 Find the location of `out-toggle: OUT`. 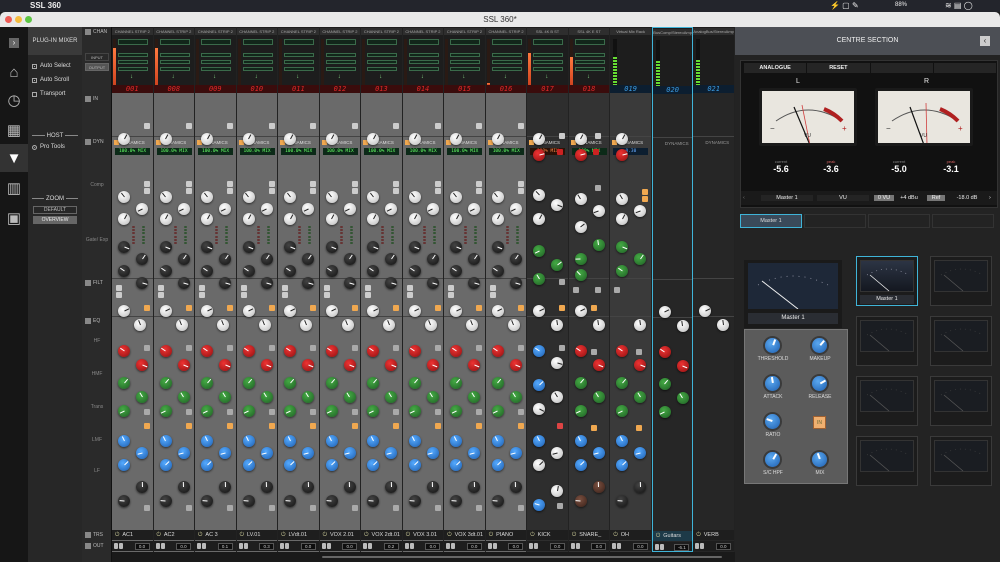

out-toggle: OUT is located at coordinates (94, 546).